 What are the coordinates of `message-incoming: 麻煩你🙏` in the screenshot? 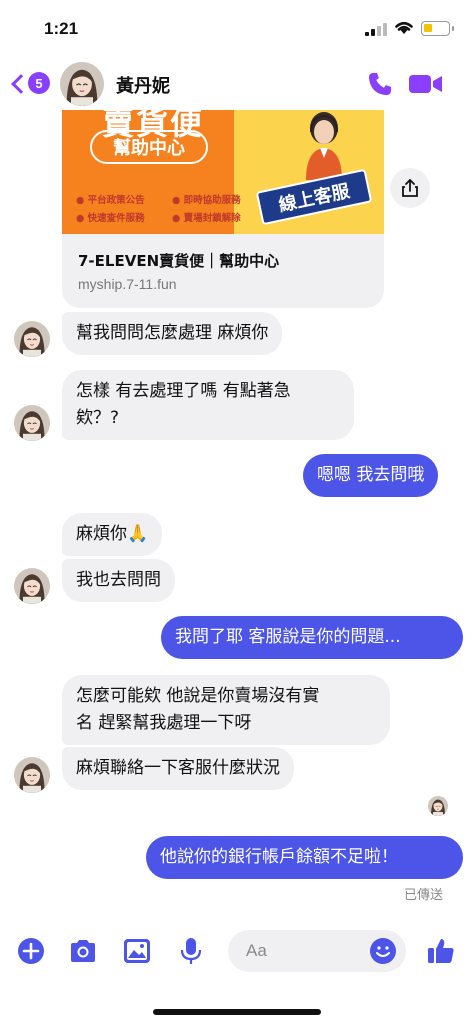 It's located at (112, 534).